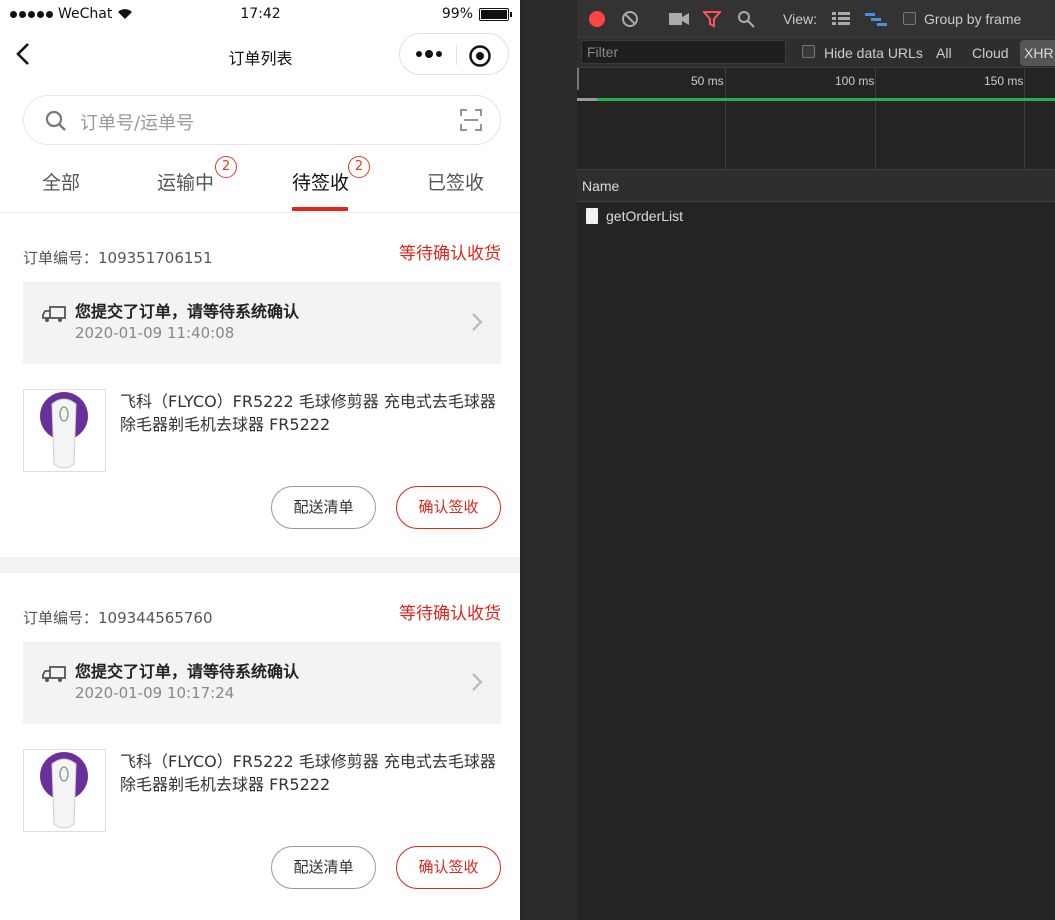  I want to click on network-toolbar: View: Group by frame, so click(816, 19).